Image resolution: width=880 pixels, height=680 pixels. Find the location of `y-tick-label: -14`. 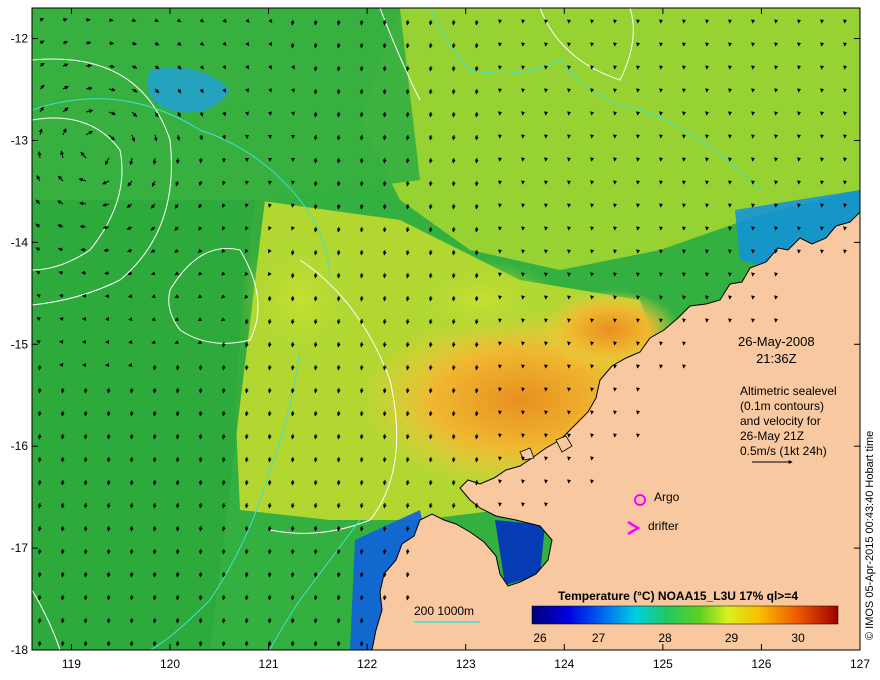

y-tick-label: -14 is located at coordinates (20, 242).